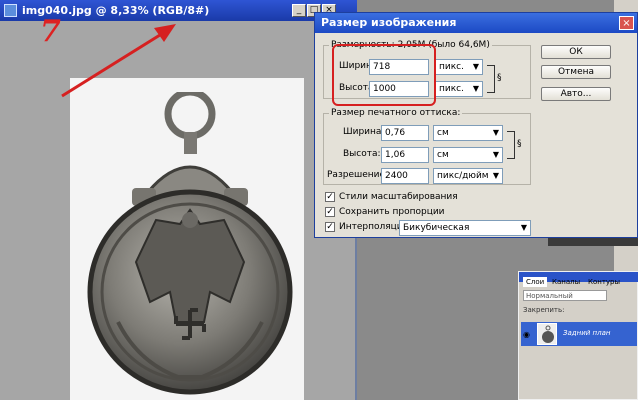  What do you see at coordinates (362, 154) in the screenshot?
I see `print-height-label: Высота:` at bounding box center [362, 154].